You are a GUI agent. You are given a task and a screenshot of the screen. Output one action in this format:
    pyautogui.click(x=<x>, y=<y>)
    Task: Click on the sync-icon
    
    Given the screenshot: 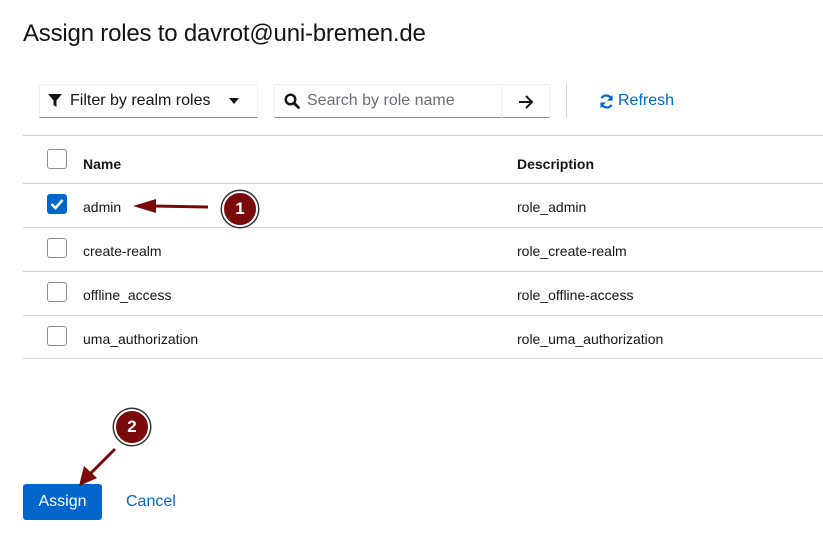 What is the action you would take?
    pyautogui.click(x=606, y=101)
    